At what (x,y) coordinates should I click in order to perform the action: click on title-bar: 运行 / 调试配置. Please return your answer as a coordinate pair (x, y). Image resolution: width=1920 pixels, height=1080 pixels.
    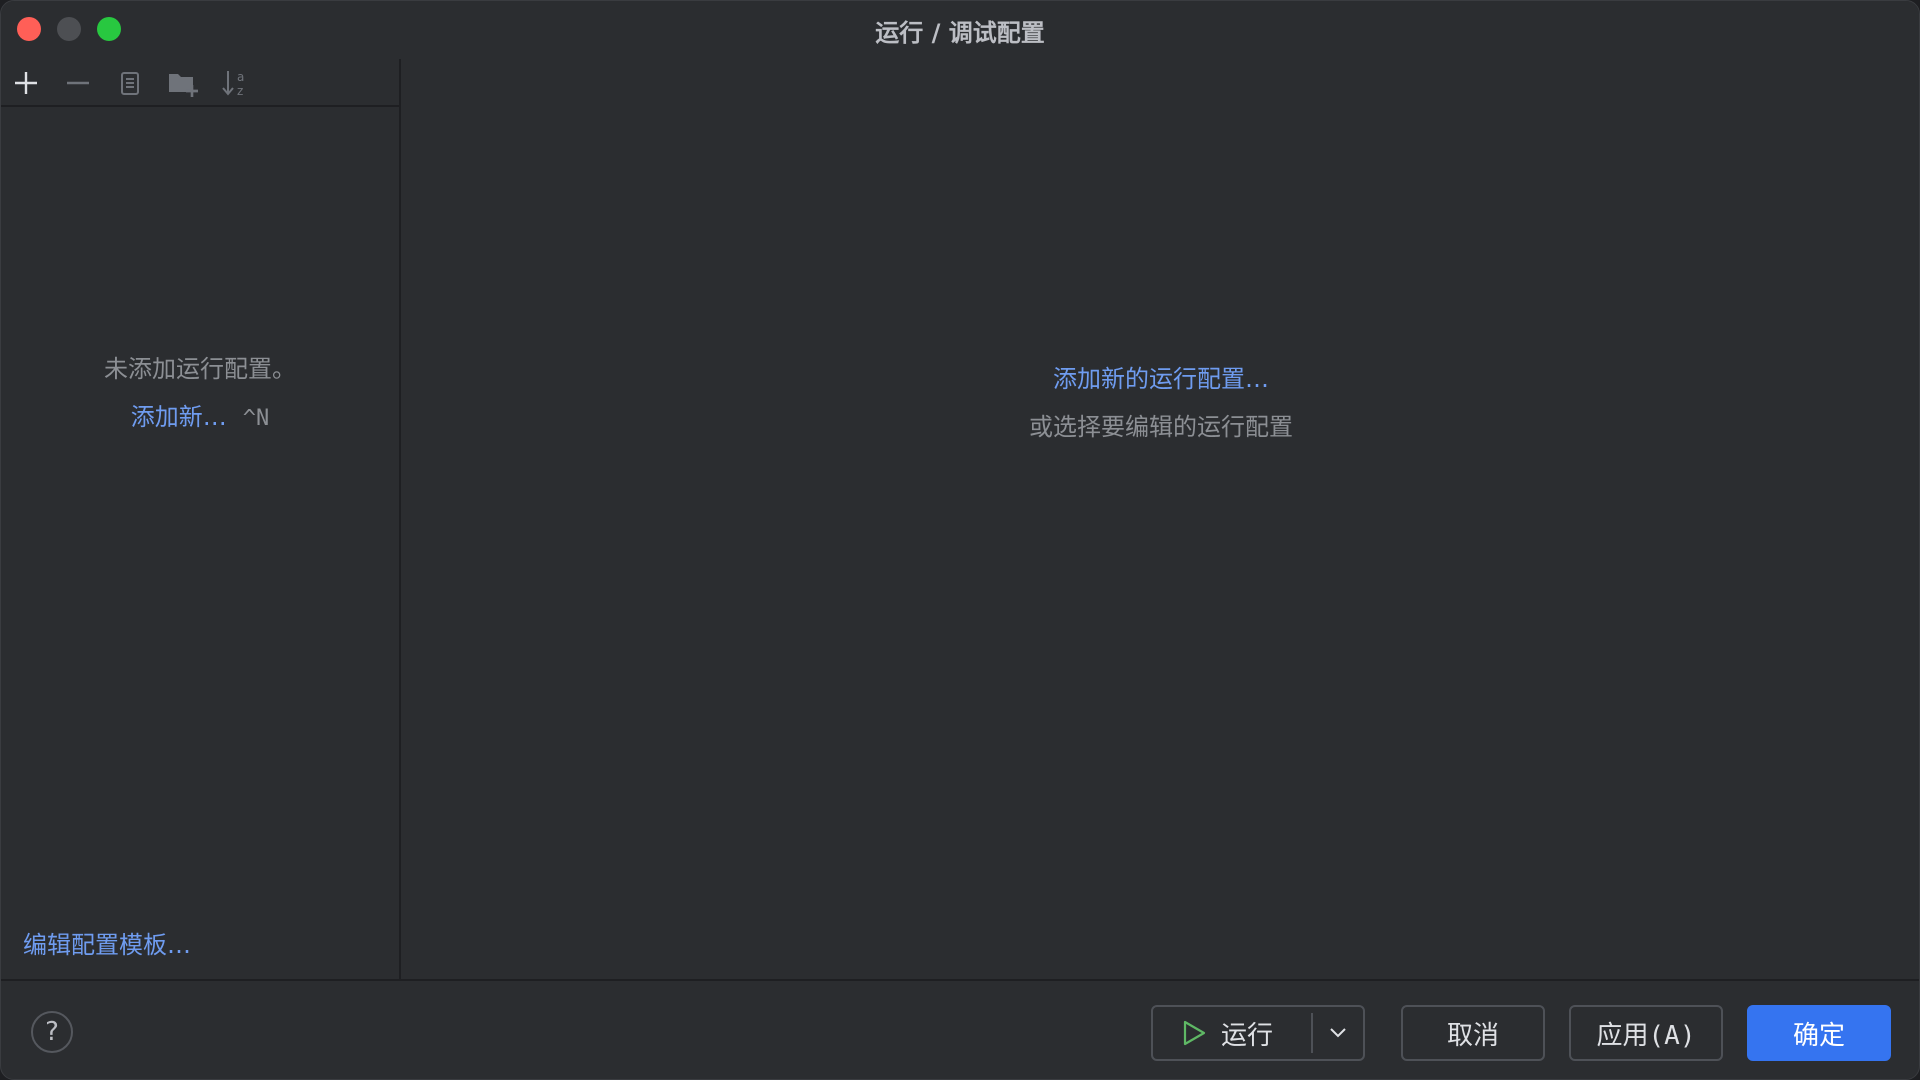
    Looking at the image, I should click on (960, 29).